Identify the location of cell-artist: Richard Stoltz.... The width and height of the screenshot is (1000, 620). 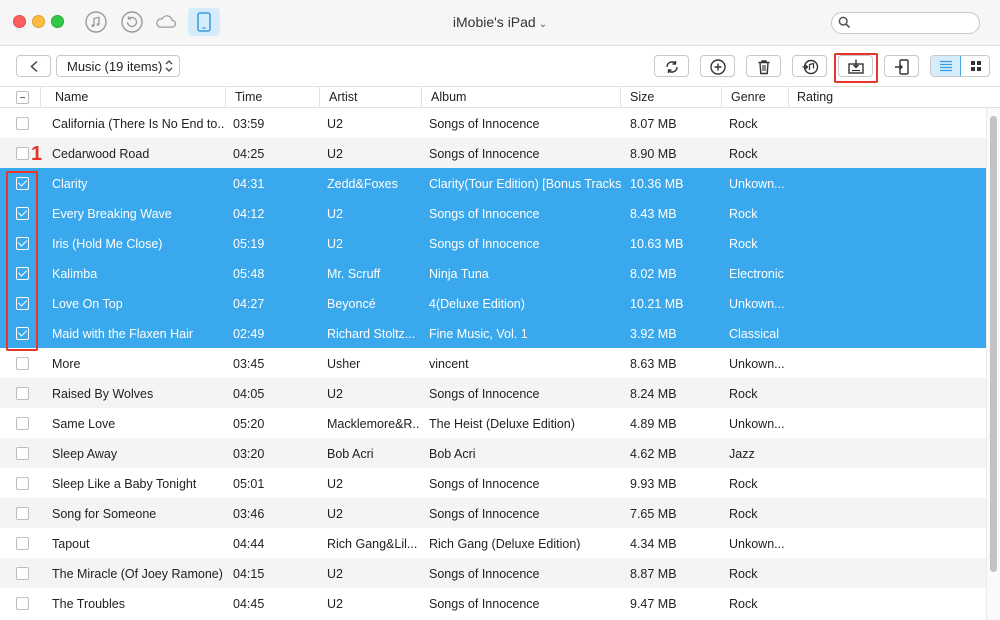
(371, 334).